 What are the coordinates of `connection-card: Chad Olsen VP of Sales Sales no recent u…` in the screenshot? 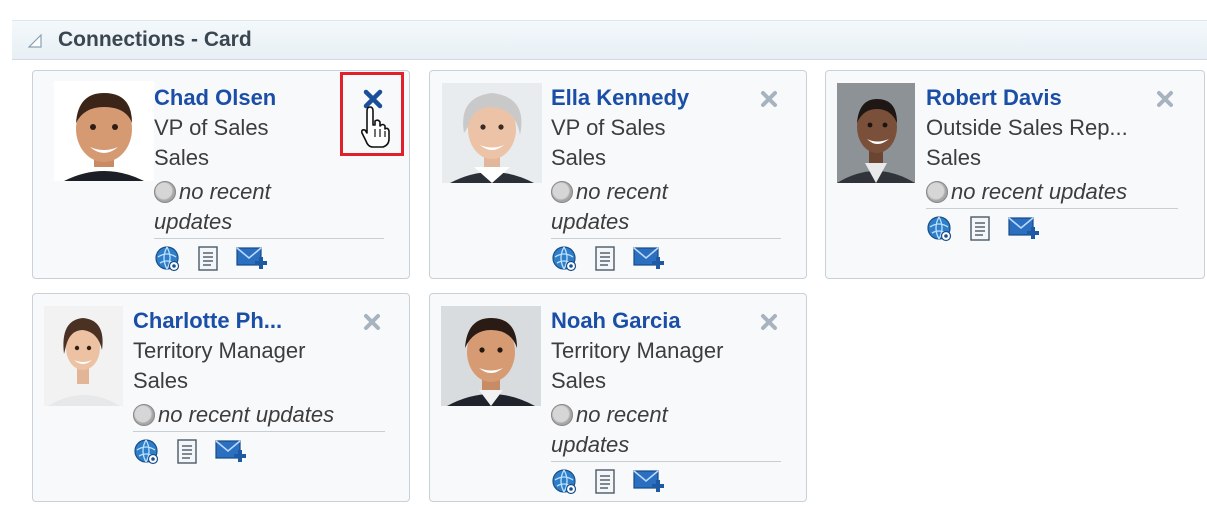 It's located at (221, 174).